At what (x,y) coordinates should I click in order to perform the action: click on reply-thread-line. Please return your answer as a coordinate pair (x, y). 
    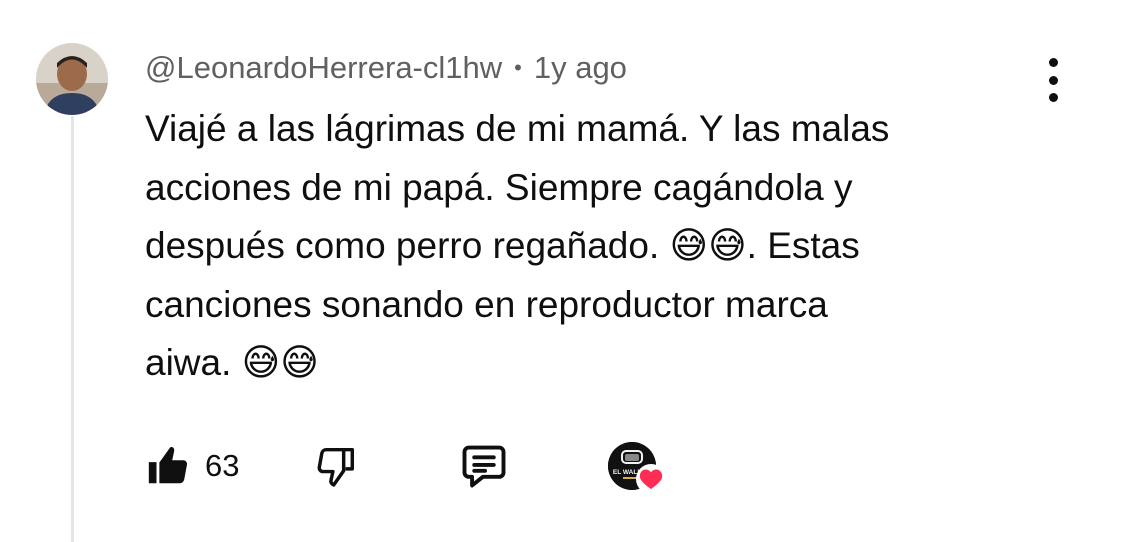
    Looking at the image, I should click on (72, 329).